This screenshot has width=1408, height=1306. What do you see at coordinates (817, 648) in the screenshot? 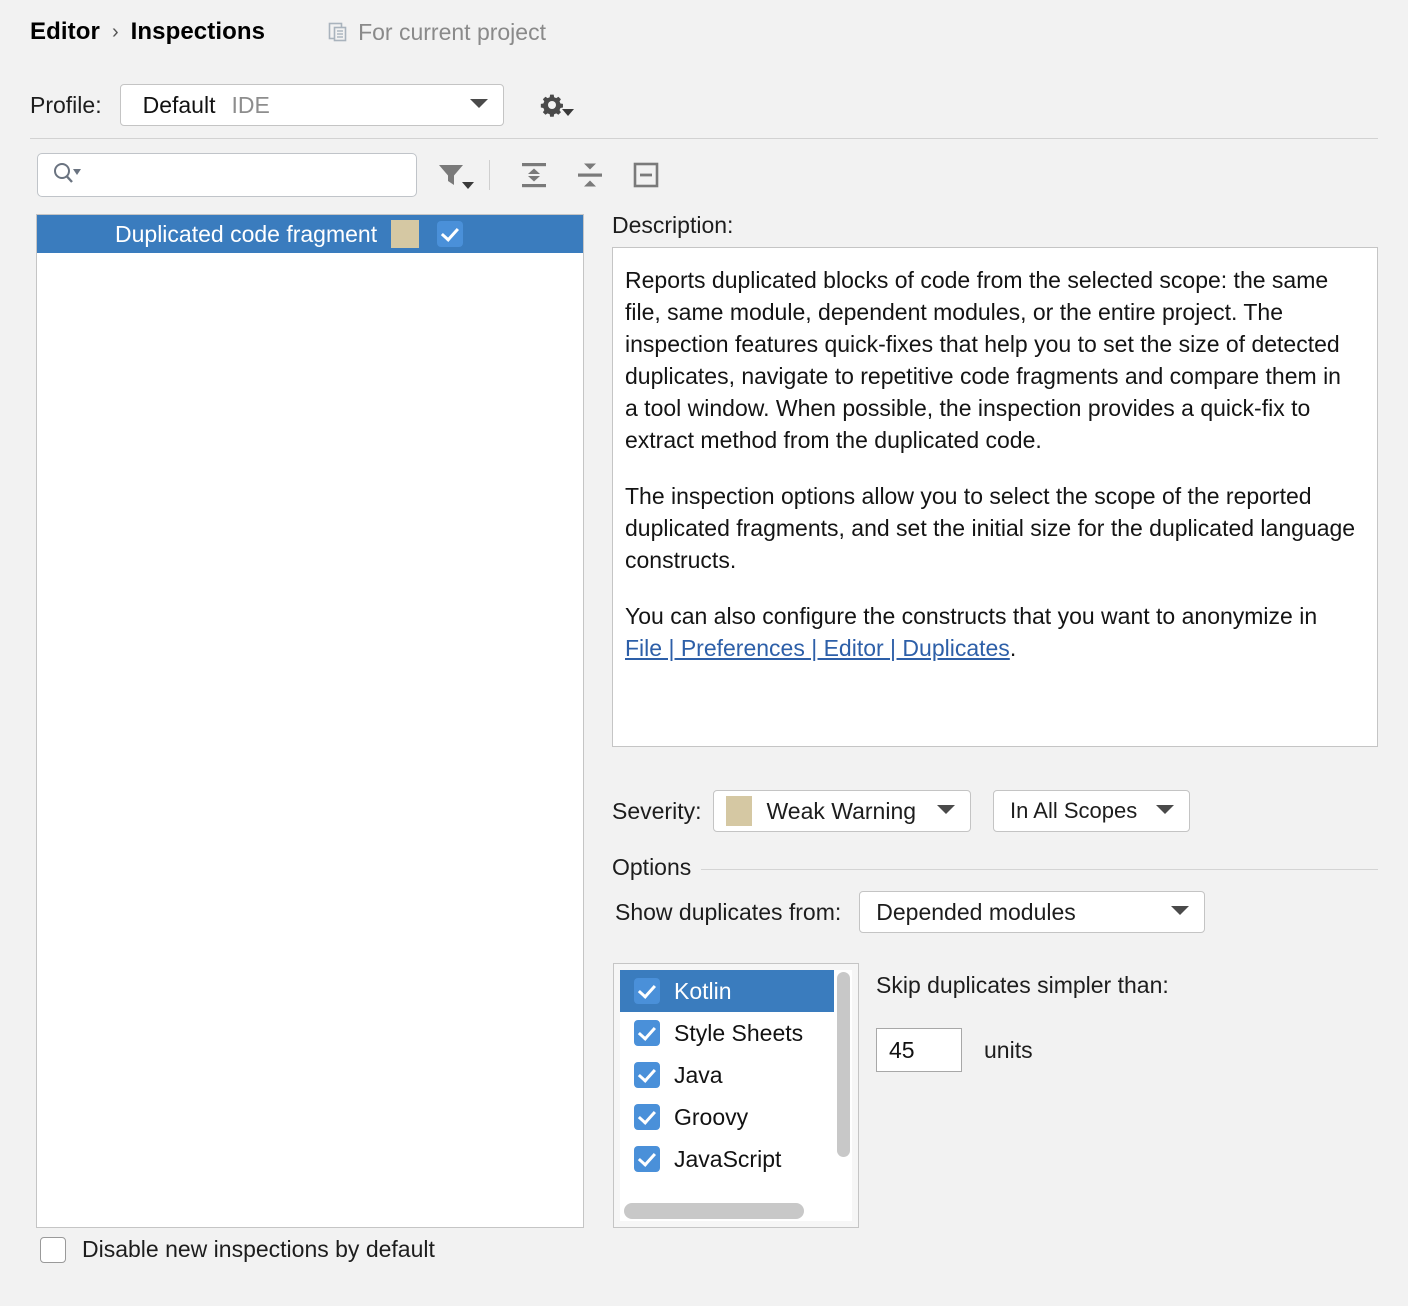
I see `duplicates-preferences-link: File | Preferences | Editor | Duplicates` at bounding box center [817, 648].